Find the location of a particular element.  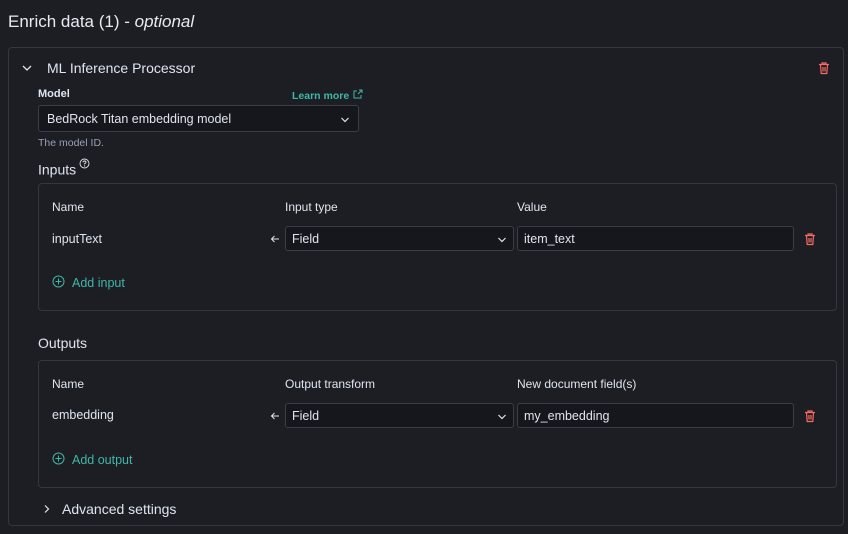

input-row-name: inputText is located at coordinates (77, 239).